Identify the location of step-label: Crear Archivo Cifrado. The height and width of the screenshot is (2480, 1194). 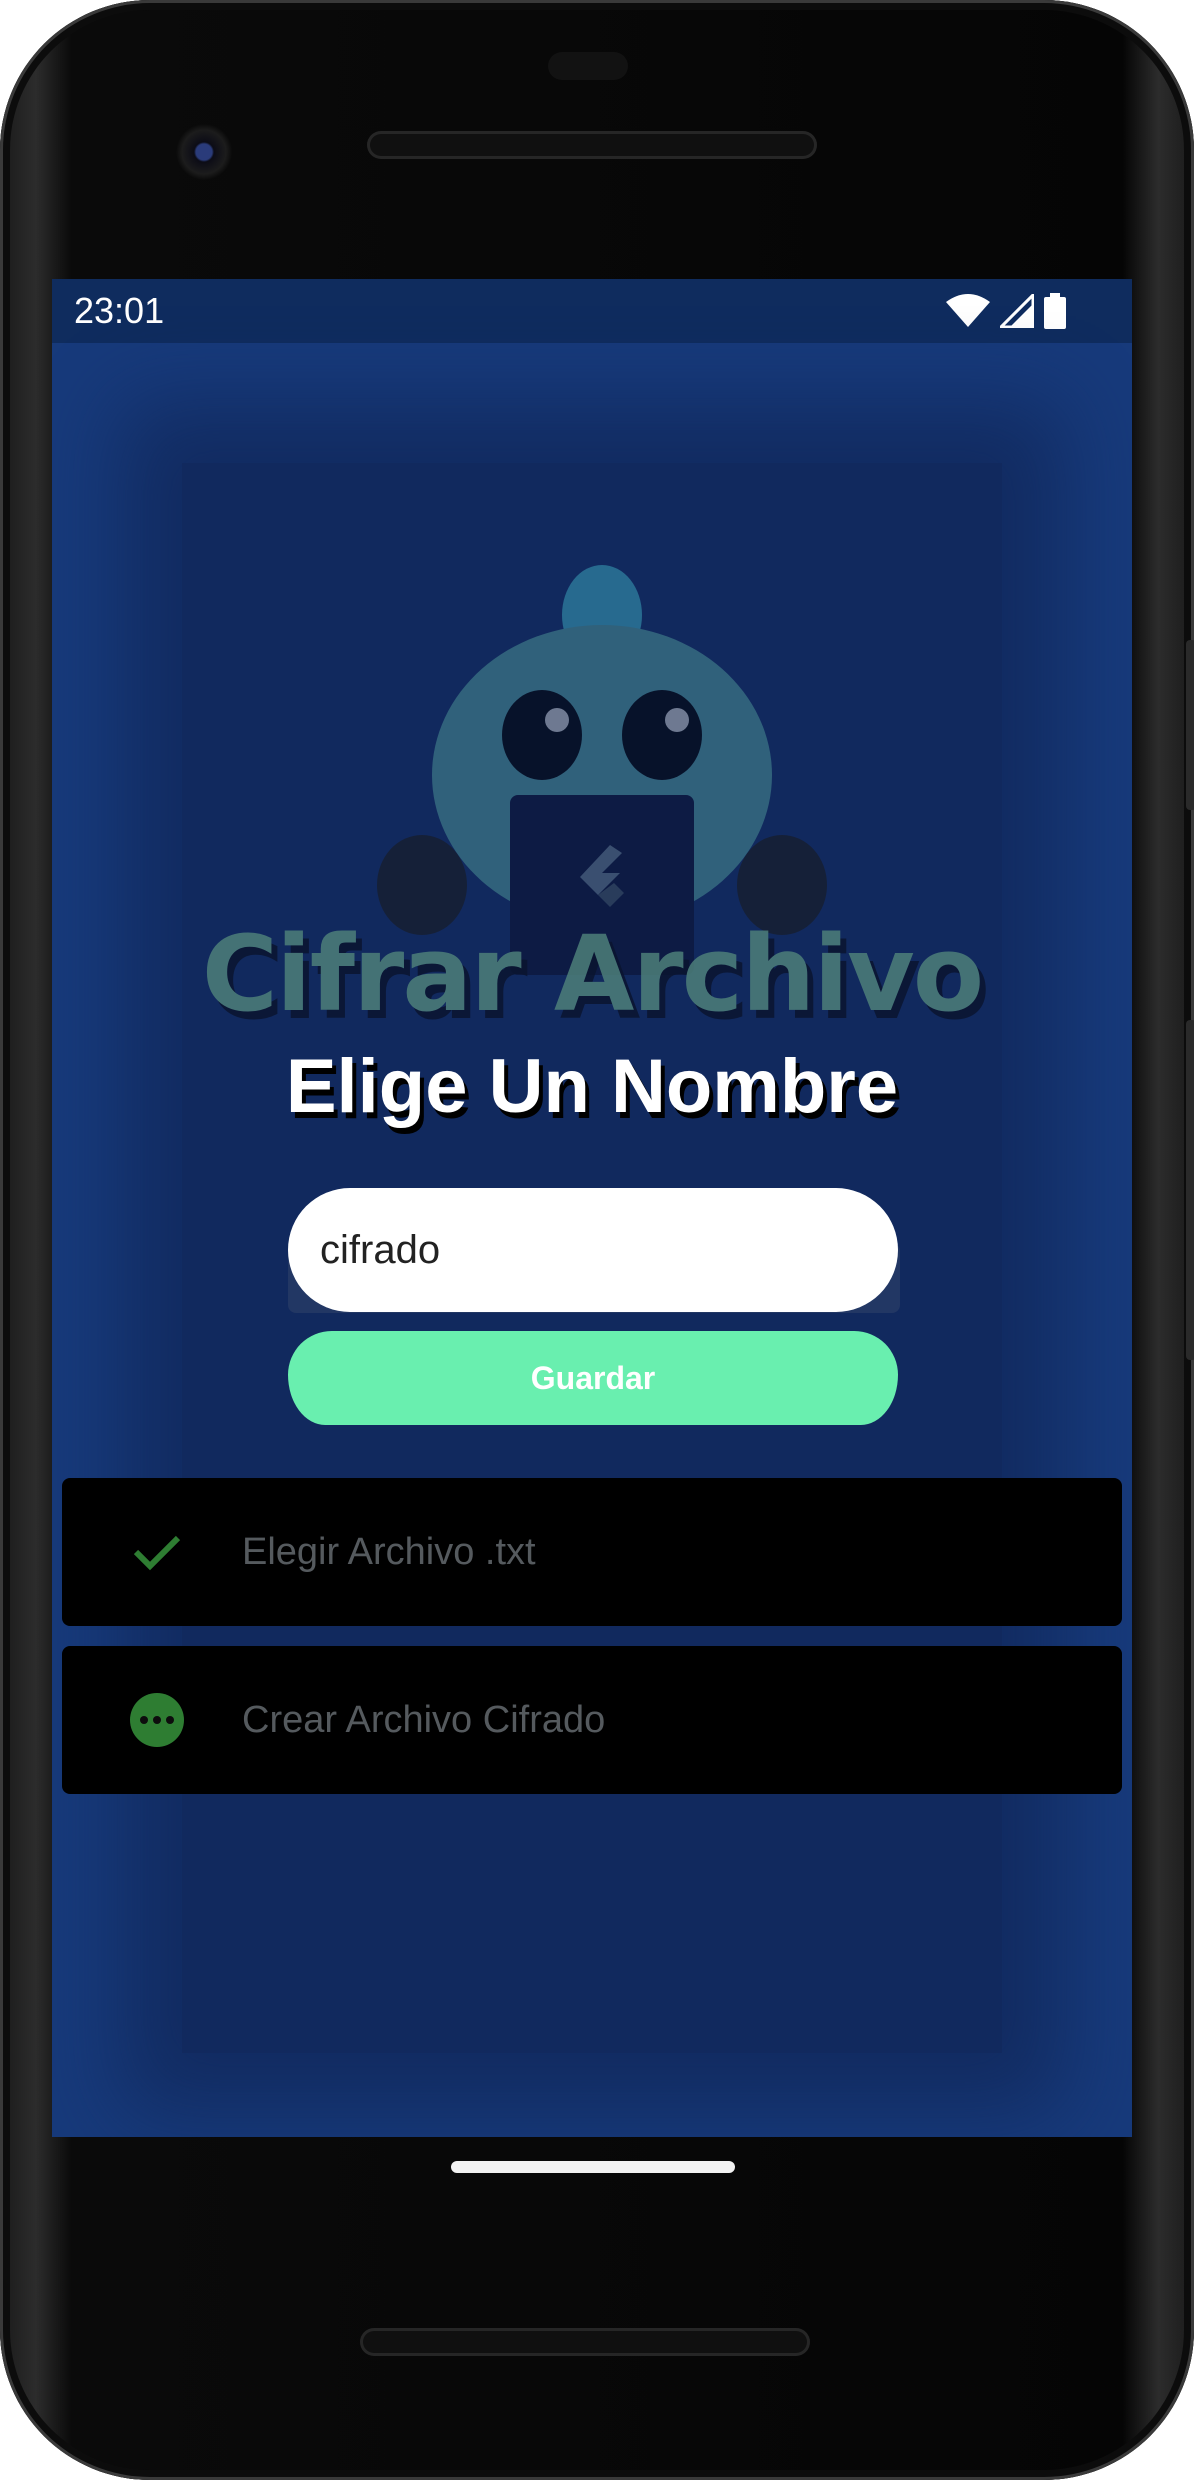
(424, 1719).